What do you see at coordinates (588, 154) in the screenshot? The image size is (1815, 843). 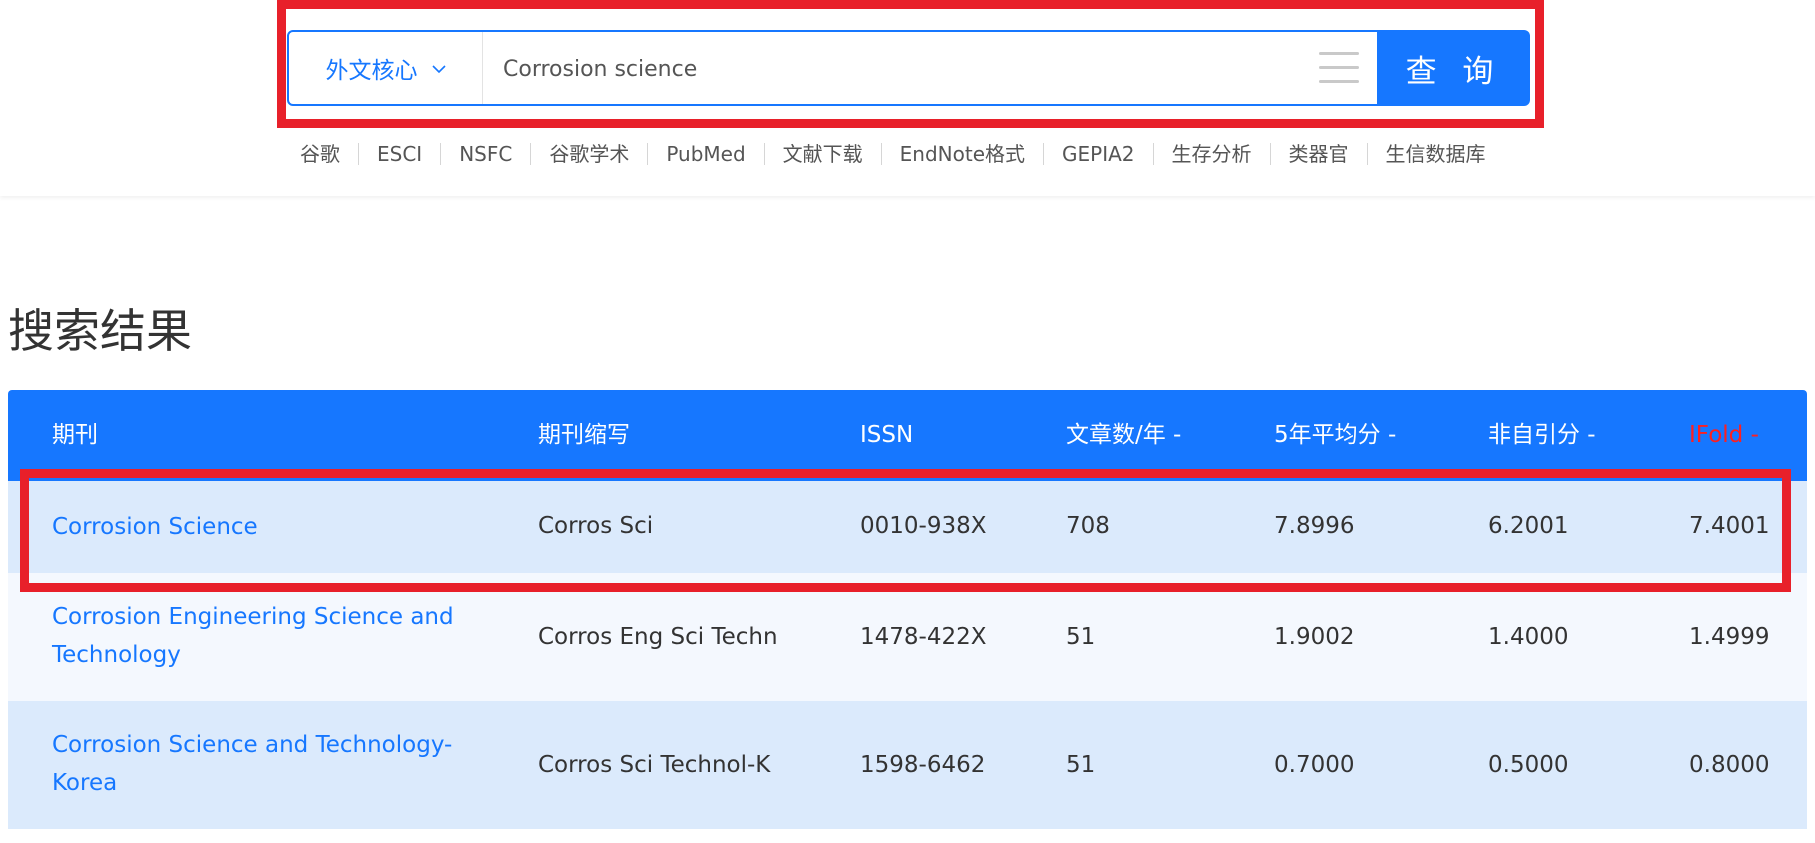 I see `quick-link: 谷歌学术` at bounding box center [588, 154].